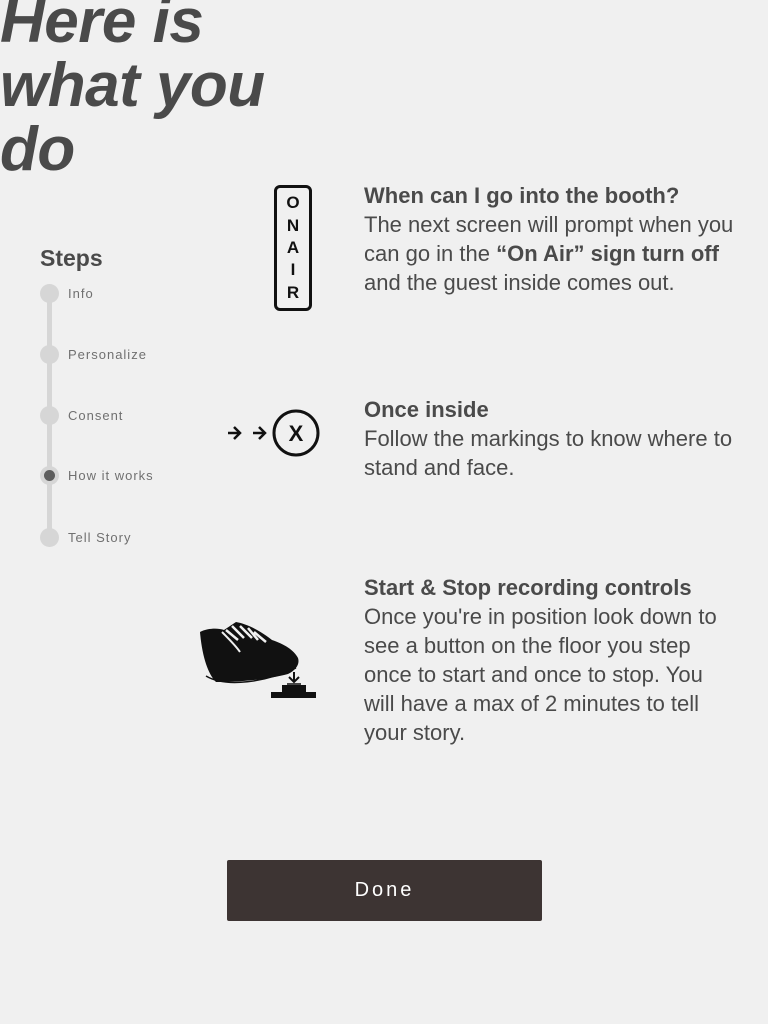  What do you see at coordinates (293, 691) in the screenshot?
I see `floor-button-icon` at bounding box center [293, 691].